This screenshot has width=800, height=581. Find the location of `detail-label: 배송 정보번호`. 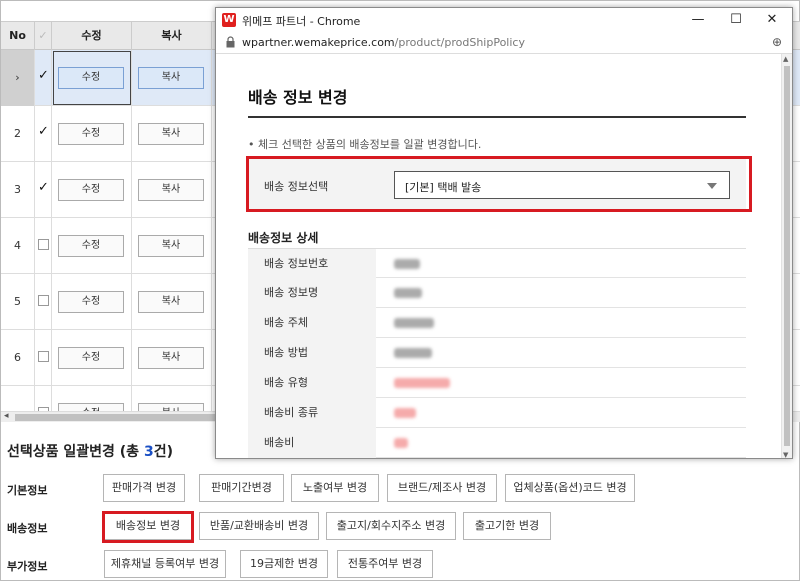

detail-label: 배송 정보번호 is located at coordinates (312, 264).